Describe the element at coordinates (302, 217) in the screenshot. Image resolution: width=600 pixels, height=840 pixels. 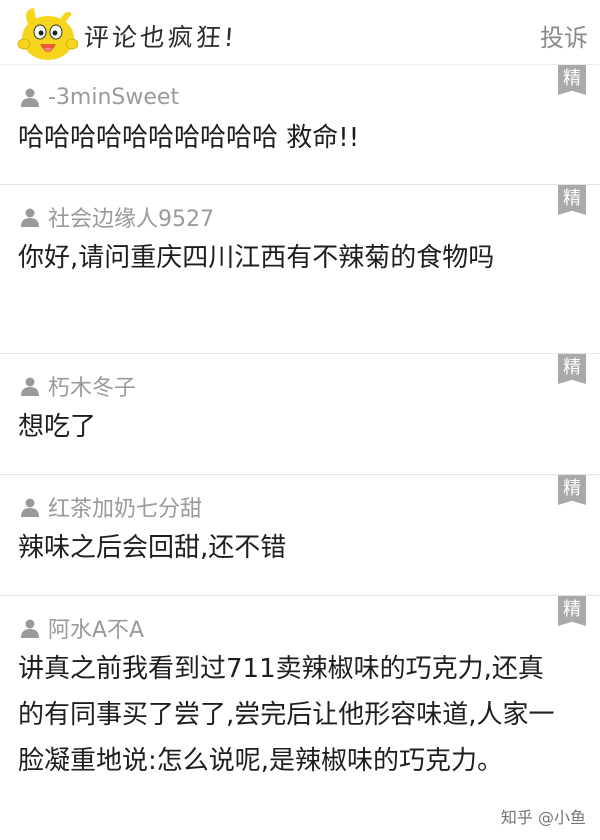
I see `comment-author: 社会边缘人9527` at that location.